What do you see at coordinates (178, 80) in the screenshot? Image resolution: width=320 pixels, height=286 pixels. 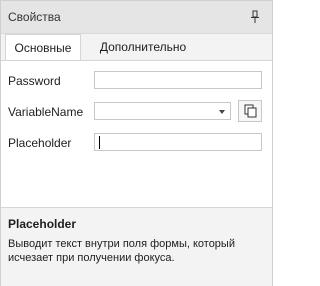 I see `password-input` at bounding box center [178, 80].